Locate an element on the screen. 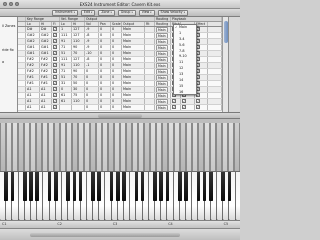 Image resolution: width=320 pixels, height=240 pixels. key-hi-cell: F#1 is located at coordinates (46, 77).